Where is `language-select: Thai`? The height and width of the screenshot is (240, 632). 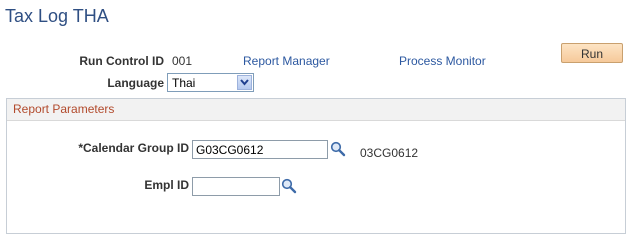
language-select: Thai is located at coordinates (210, 82).